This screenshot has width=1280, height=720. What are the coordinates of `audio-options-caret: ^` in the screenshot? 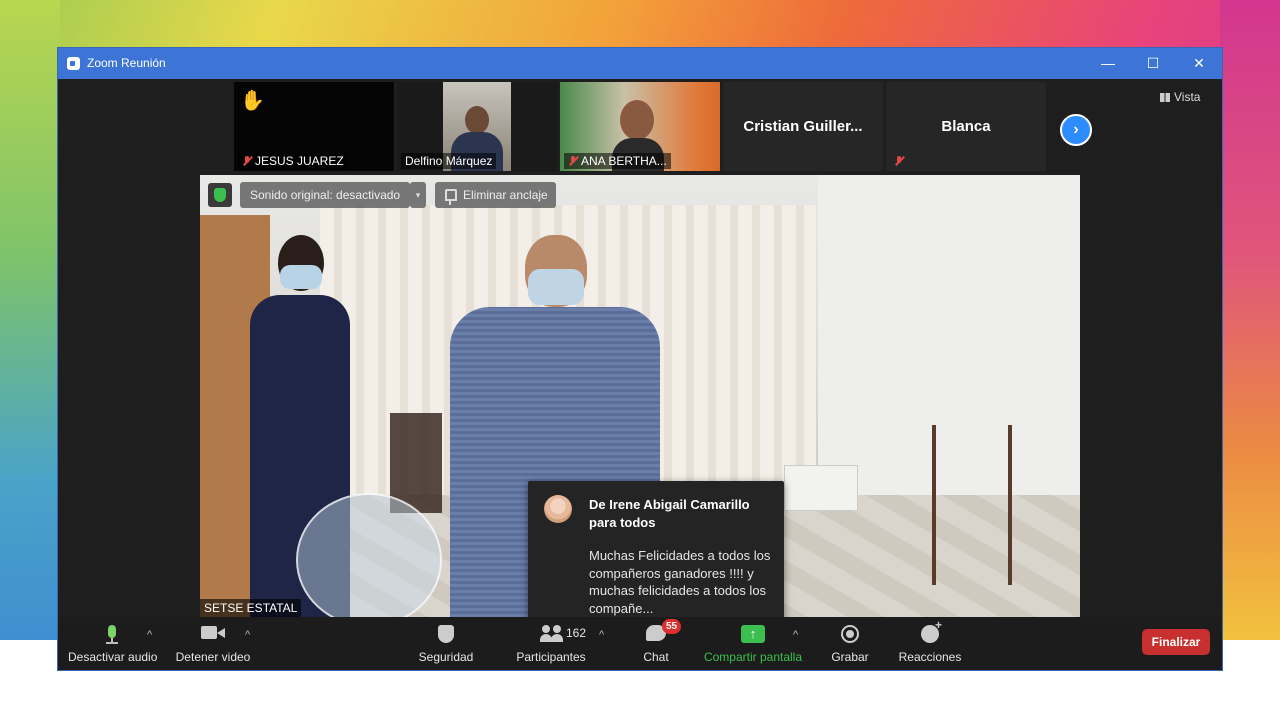 It's located at (149, 635).